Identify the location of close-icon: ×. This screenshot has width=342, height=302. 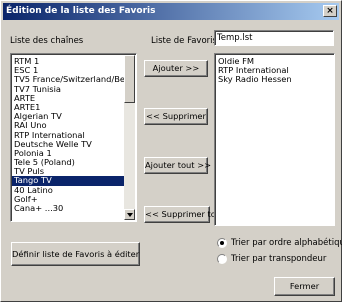
(330, 11).